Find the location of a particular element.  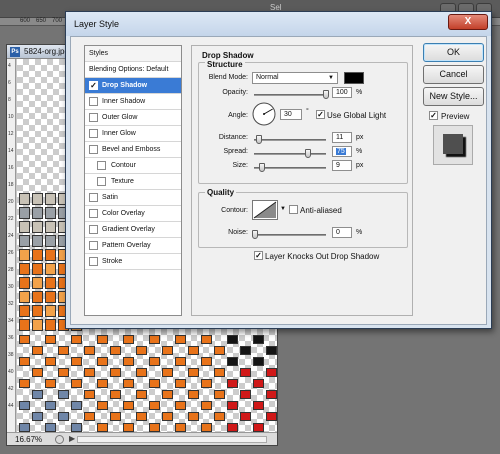

blend-mode-select: Normal ▼ is located at coordinates (295, 78).